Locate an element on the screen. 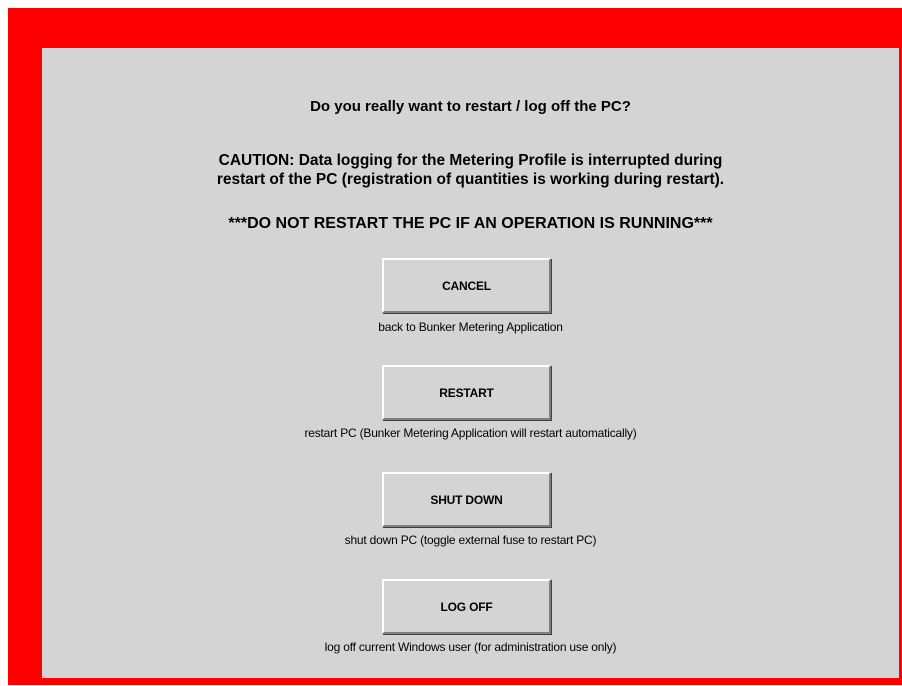  cancel-button-label: CANCEL is located at coordinates (466, 285).